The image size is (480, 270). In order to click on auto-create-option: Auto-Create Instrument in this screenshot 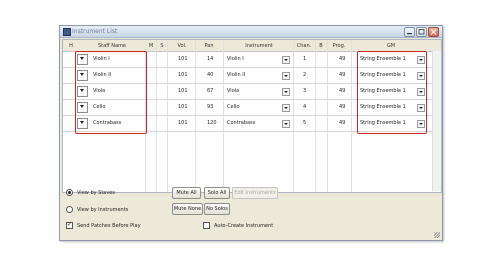, I will do `click(238, 225)`.